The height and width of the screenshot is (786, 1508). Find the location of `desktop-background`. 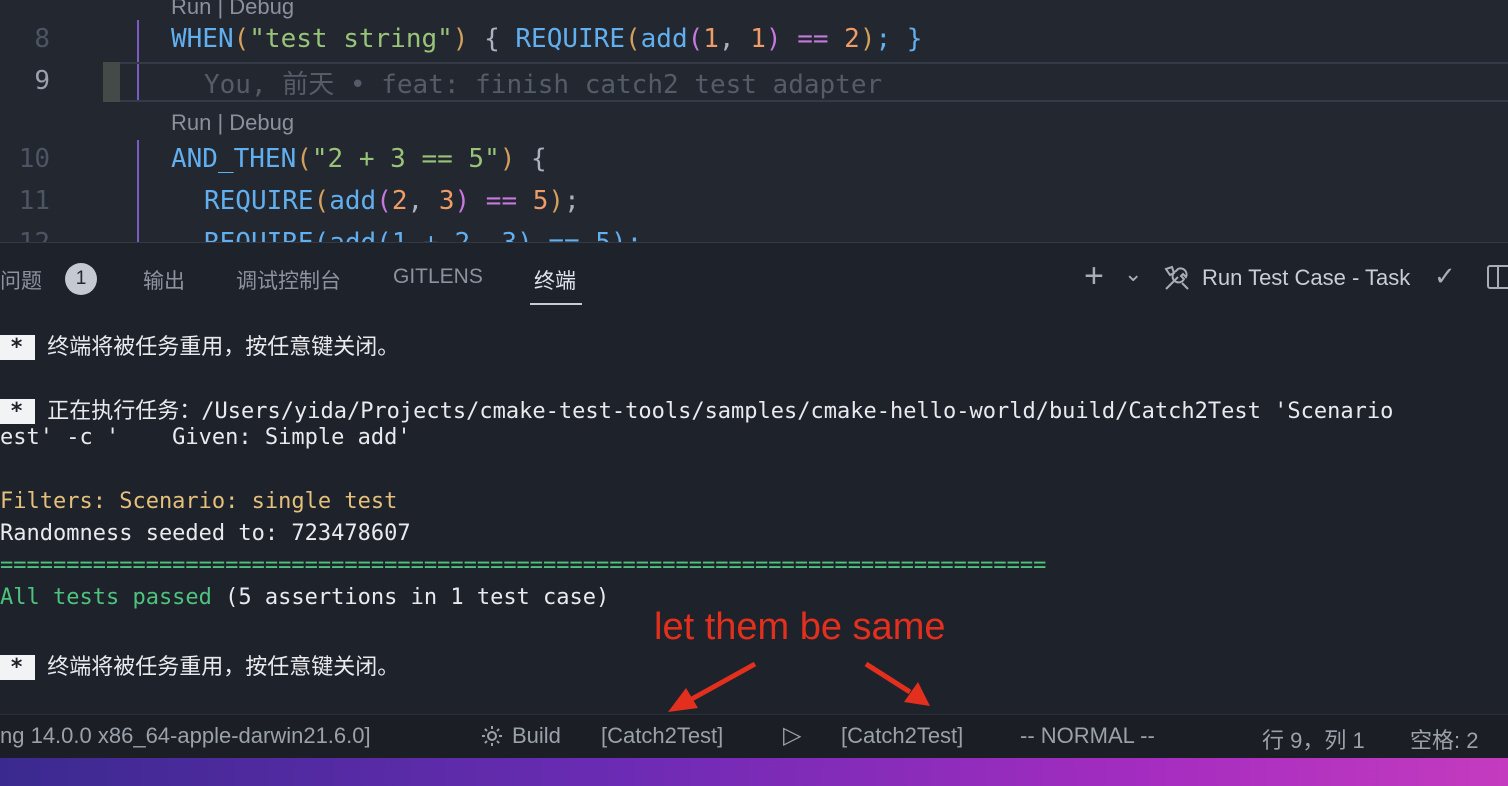

desktop-background is located at coordinates (754, 772).